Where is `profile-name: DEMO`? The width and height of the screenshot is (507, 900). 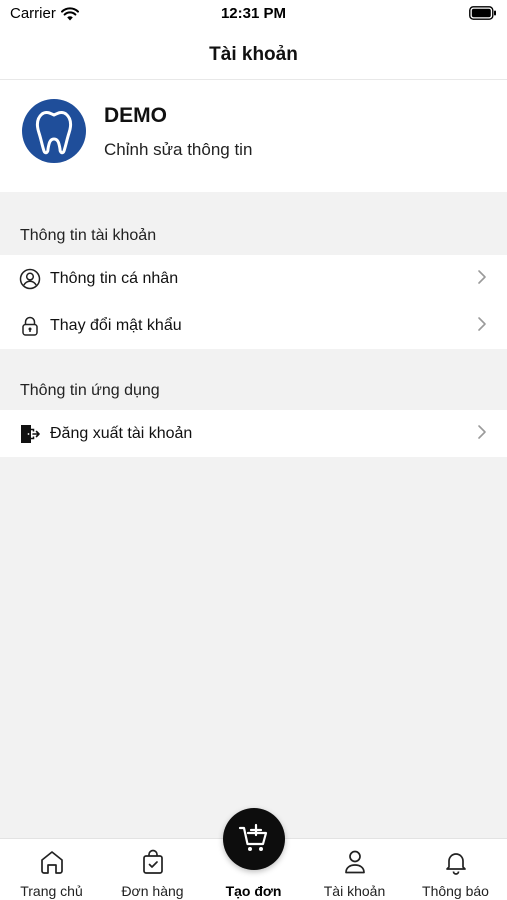
profile-name: DEMO is located at coordinates (135, 115).